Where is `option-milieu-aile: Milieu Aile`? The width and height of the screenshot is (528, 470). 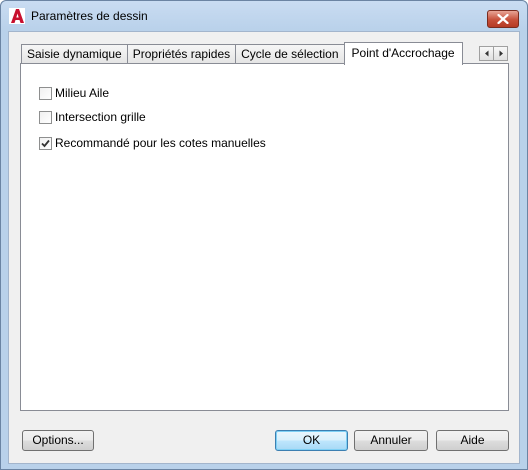 option-milieu-aile: Milieu Aile is located at coordinates (74, 93).